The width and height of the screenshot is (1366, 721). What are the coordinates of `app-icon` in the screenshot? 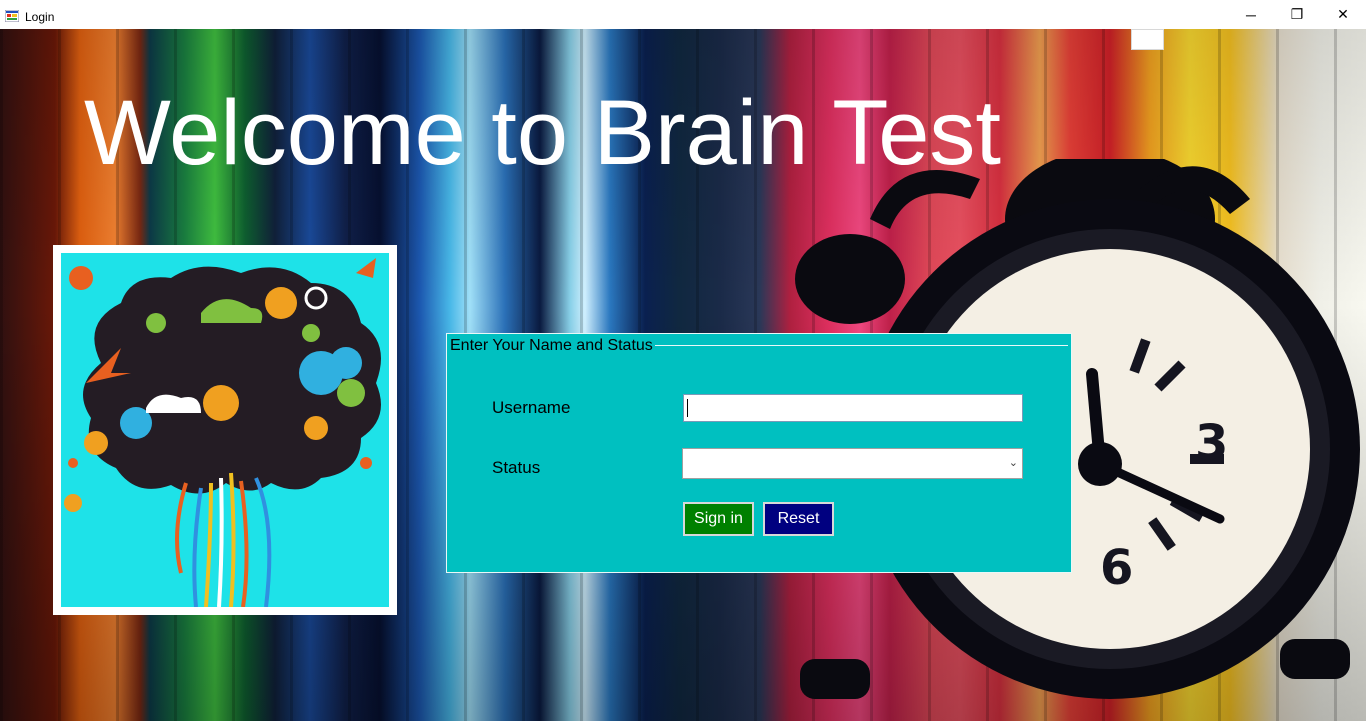 It's located at (12, 16).